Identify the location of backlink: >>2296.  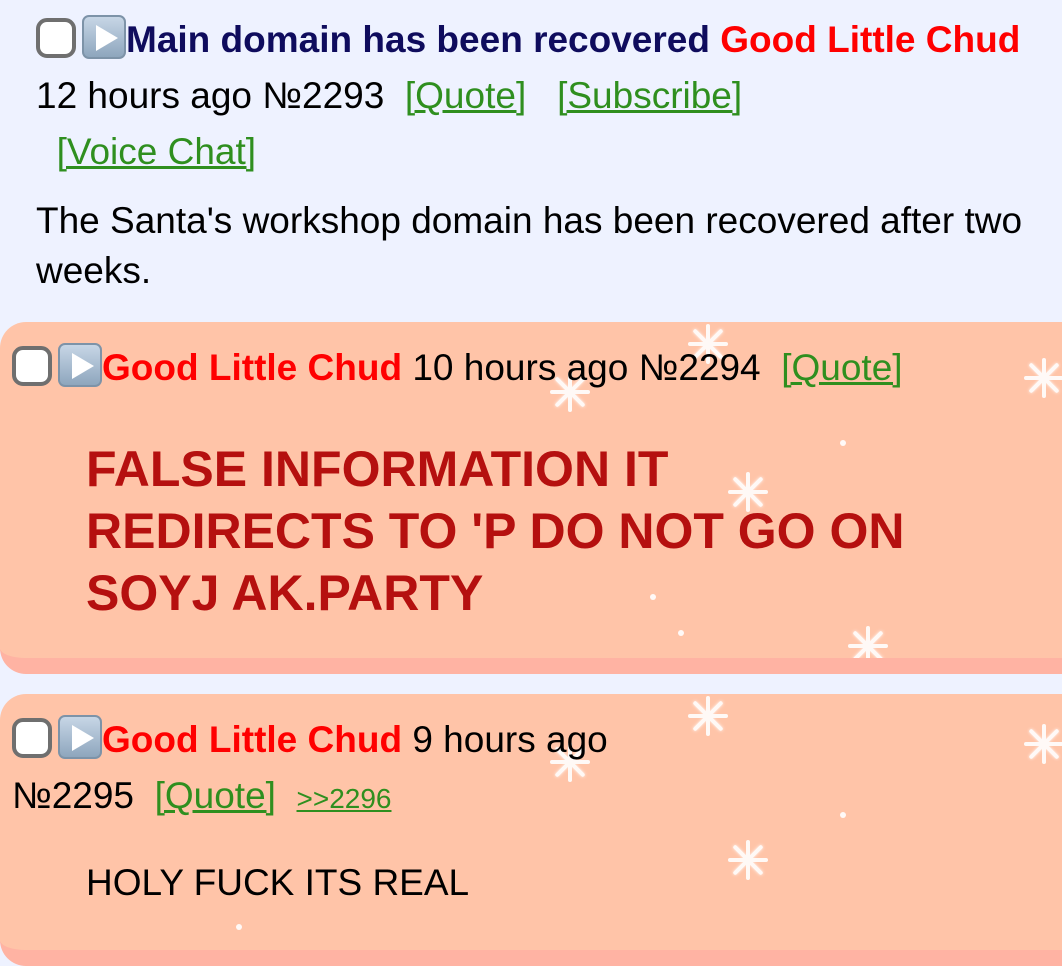
(344, 798).